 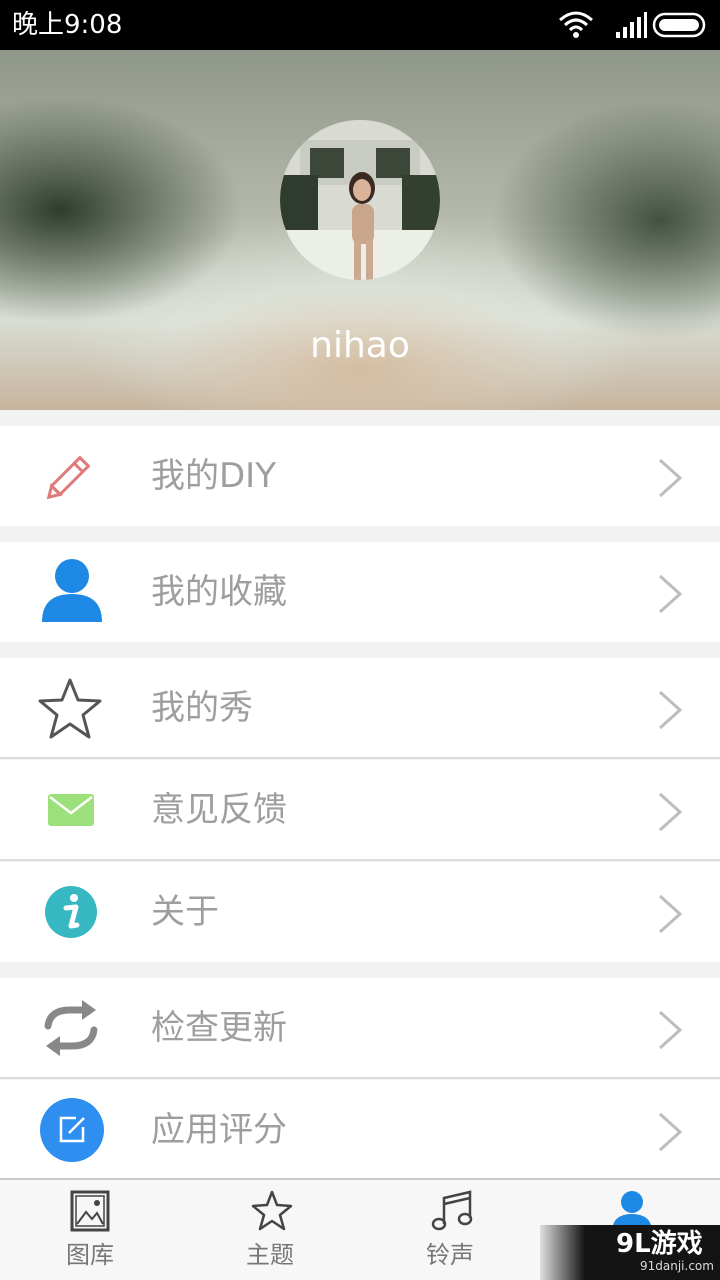 What do you see at coordinates (360, 592) in the screenshot?
I see `menu-item-favorites: 我的收藏` at bounding box center [360, 592].